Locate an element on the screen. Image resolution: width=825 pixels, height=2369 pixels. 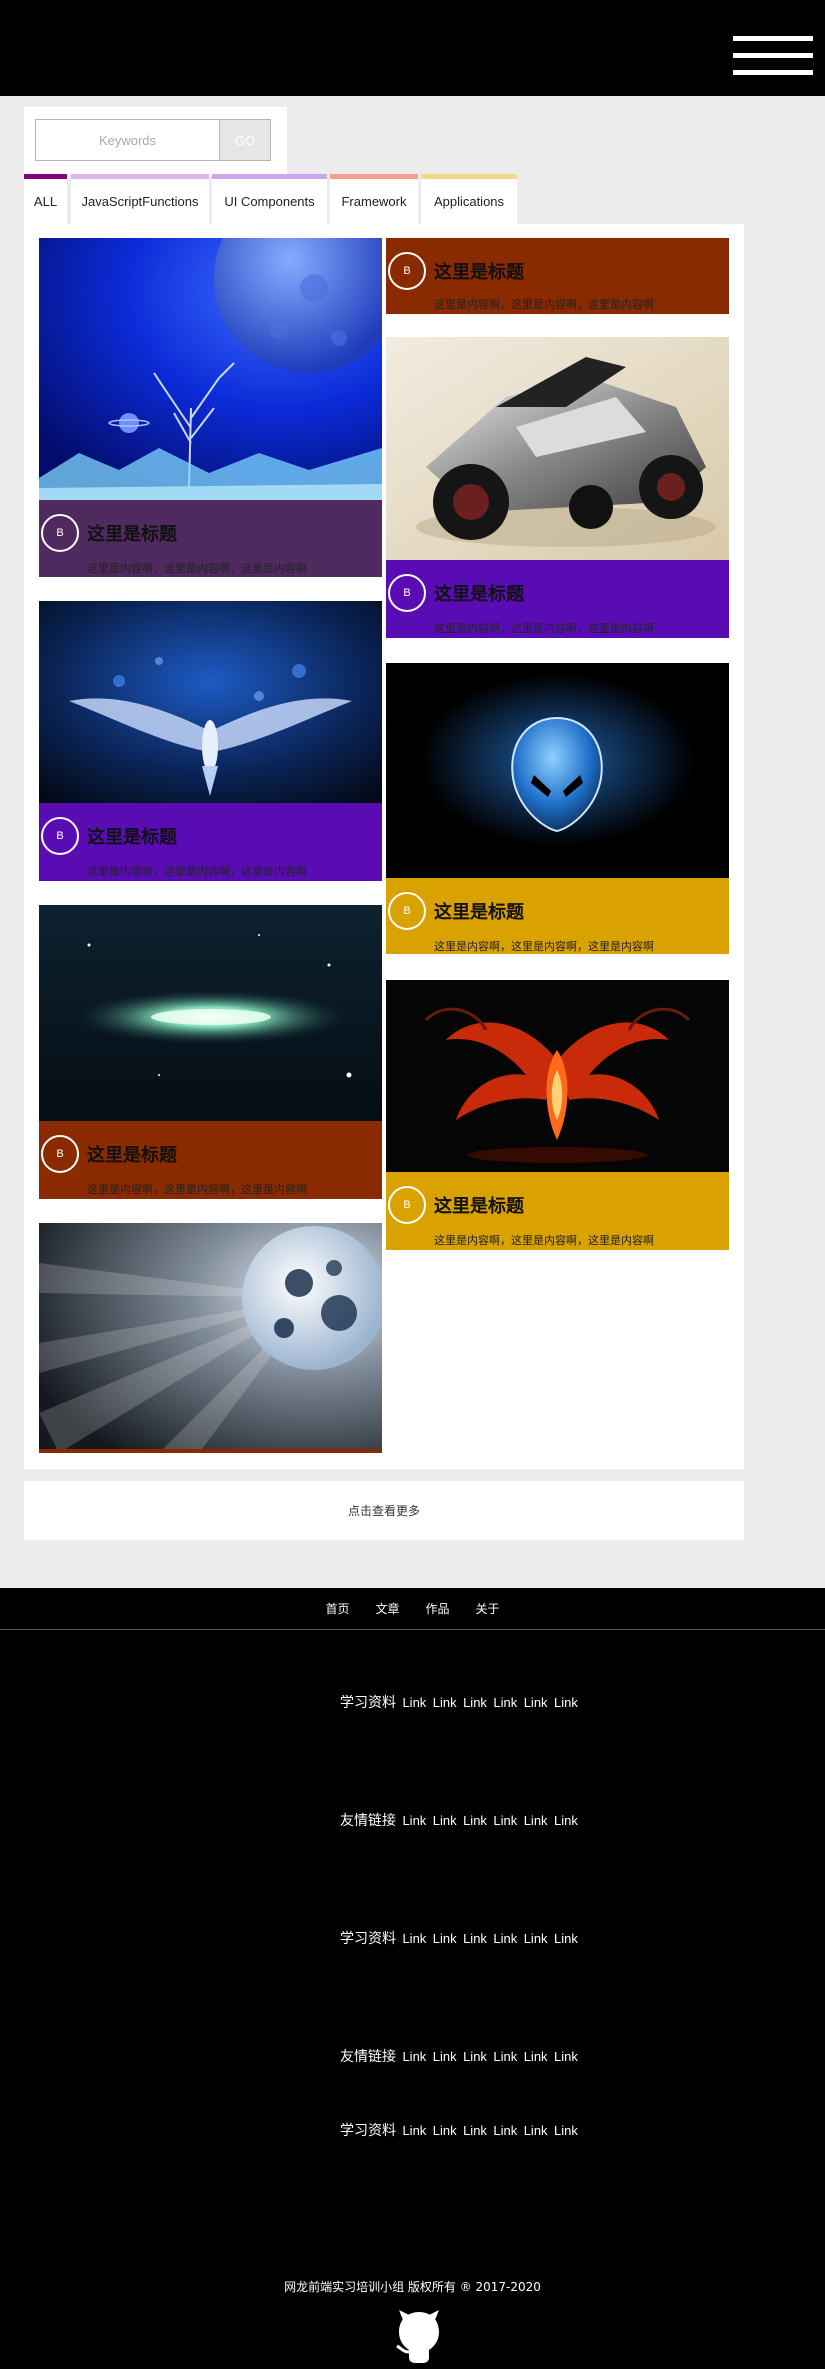
github-octocat-icon is located at coordinates (419, 2336).